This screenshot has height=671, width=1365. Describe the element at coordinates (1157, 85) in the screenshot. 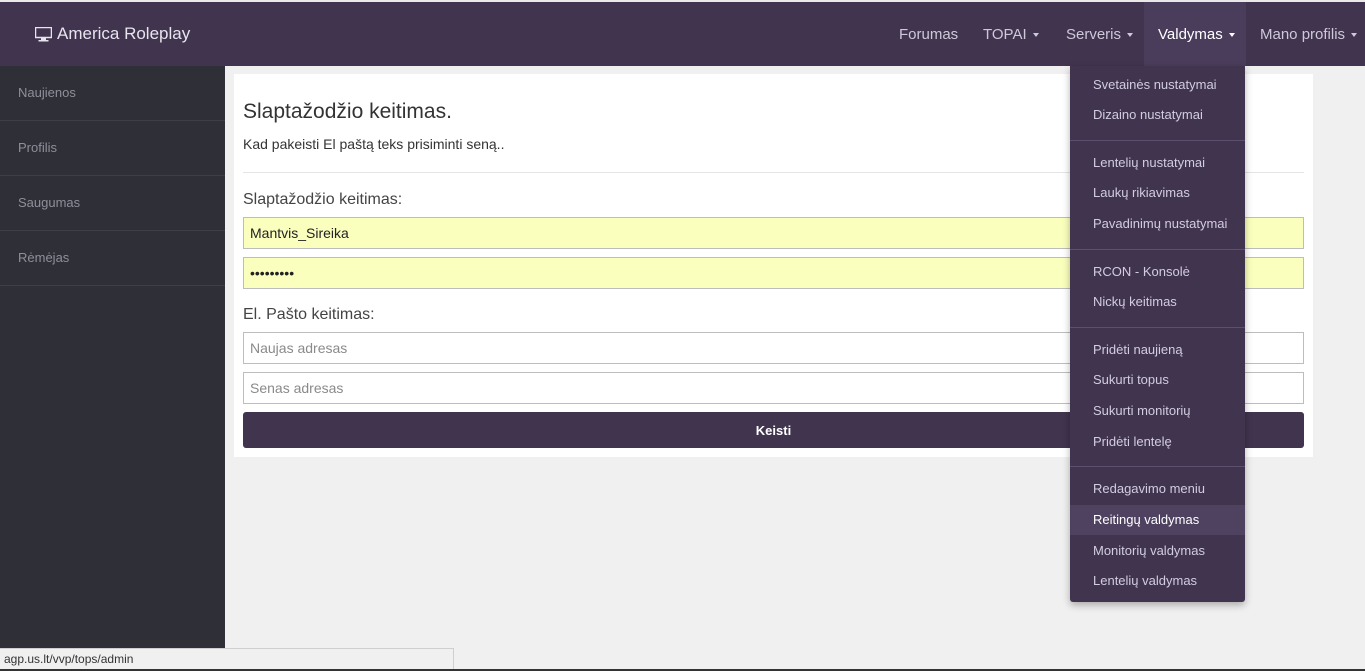

I see `menu-item-svetaines-nustatymai: Svetainės nustatymai` at that location.